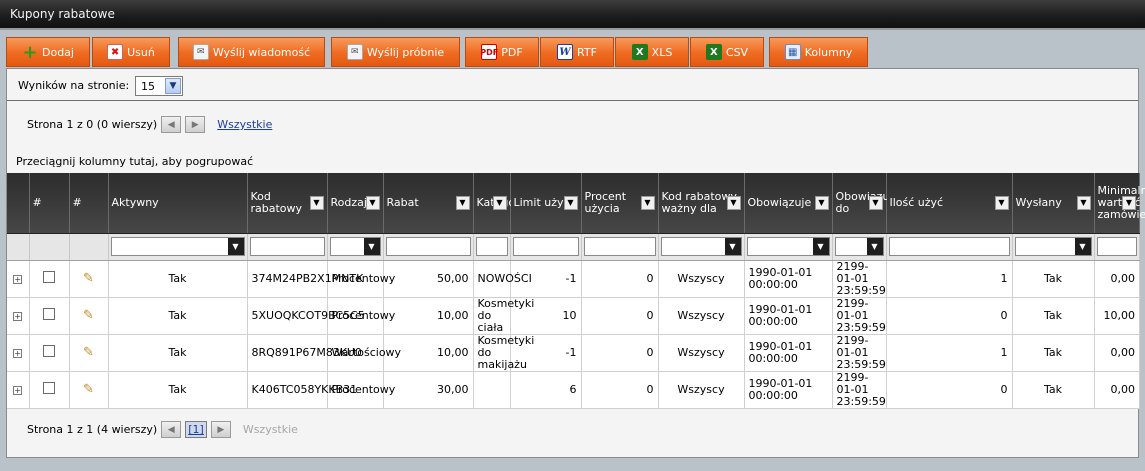 This screenshot has height=471, width=1145. Describe the element at coordinates (92, 429) in the screenshot. I see `page-info: Strona 1 z 1 (4 wierszy)` at that location.